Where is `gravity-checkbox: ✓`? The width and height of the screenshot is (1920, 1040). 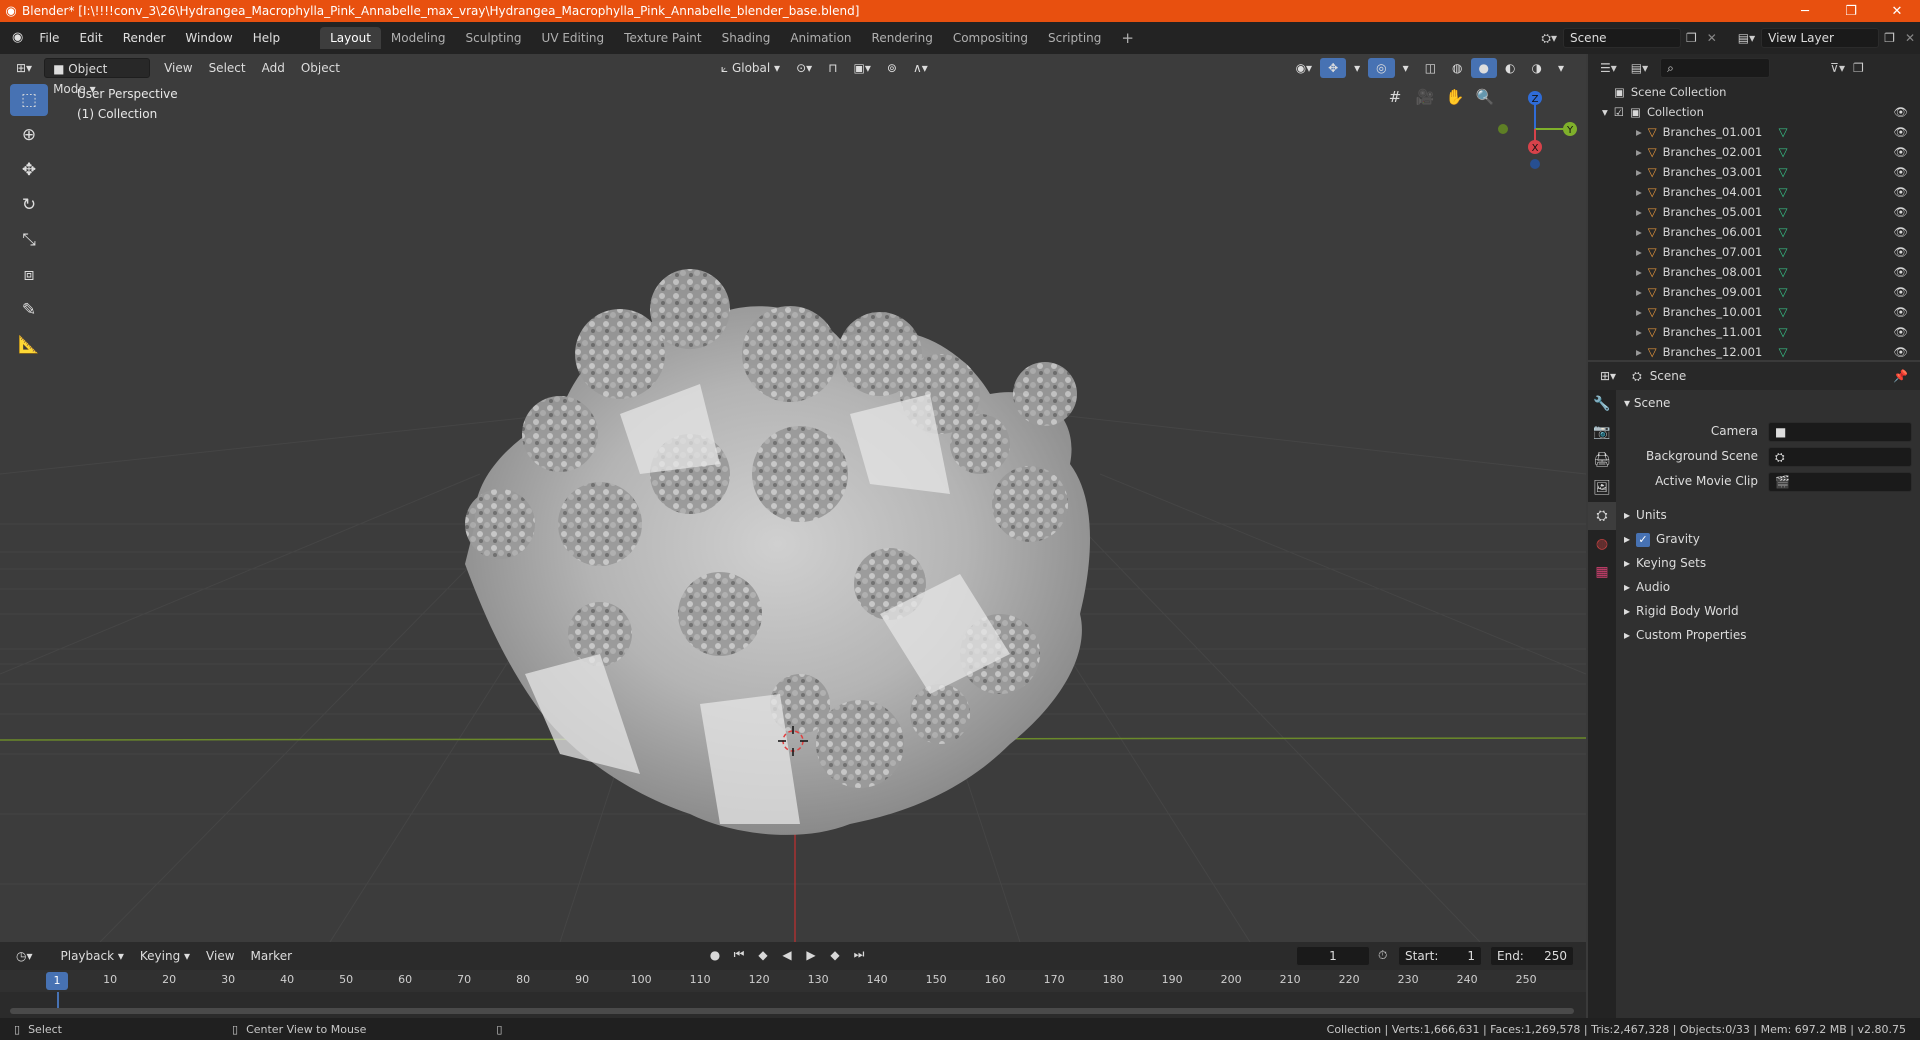 gravity-checkbox: ✓ is located at coordinates (1643, 539).